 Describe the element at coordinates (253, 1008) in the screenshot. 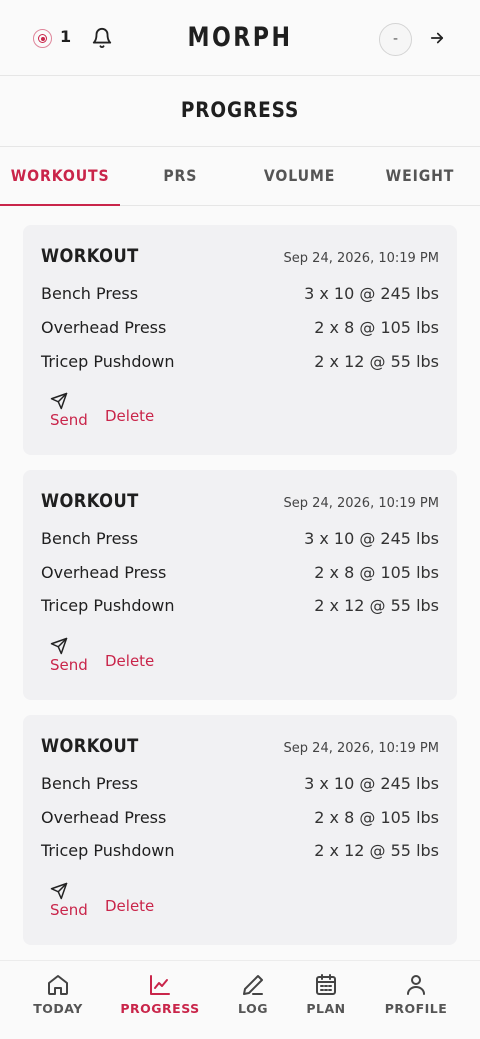

I see `nav-label: LOG` at that location.